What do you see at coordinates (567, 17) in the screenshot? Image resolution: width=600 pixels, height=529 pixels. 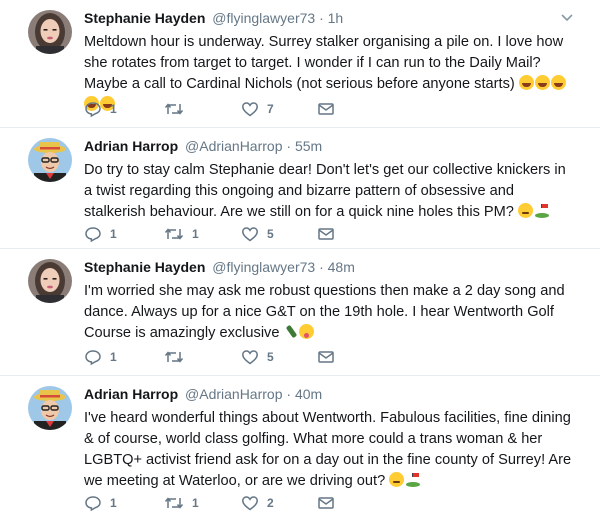 I see `caret-down-icon` at bounding box center [567, 17].